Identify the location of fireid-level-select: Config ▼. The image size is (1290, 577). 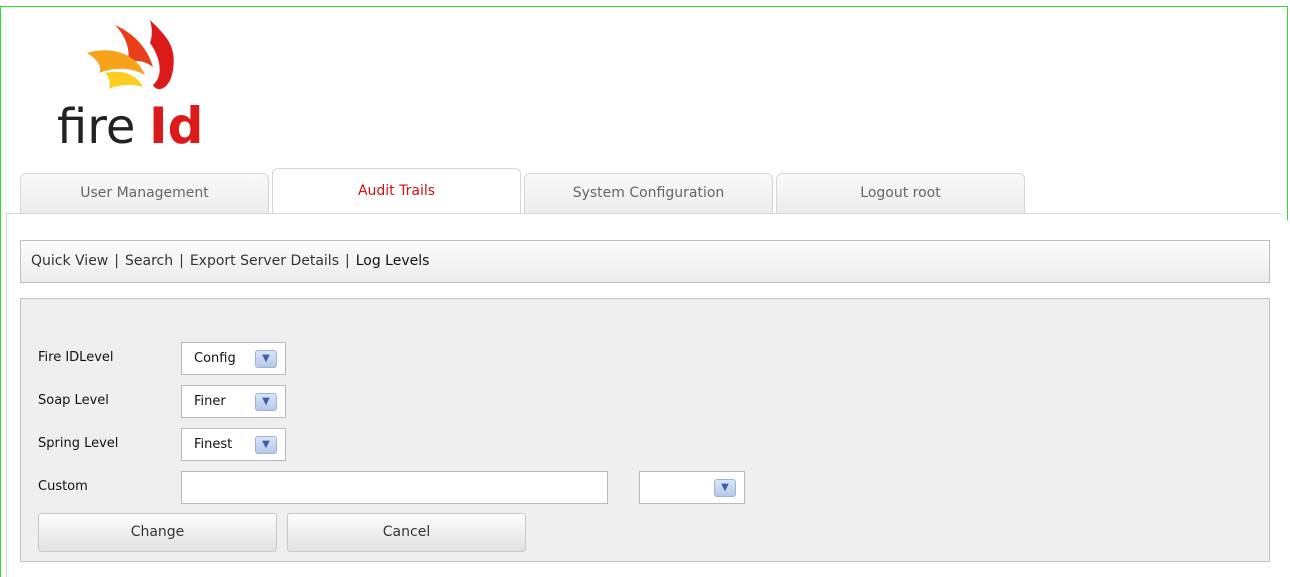
(233, 358).